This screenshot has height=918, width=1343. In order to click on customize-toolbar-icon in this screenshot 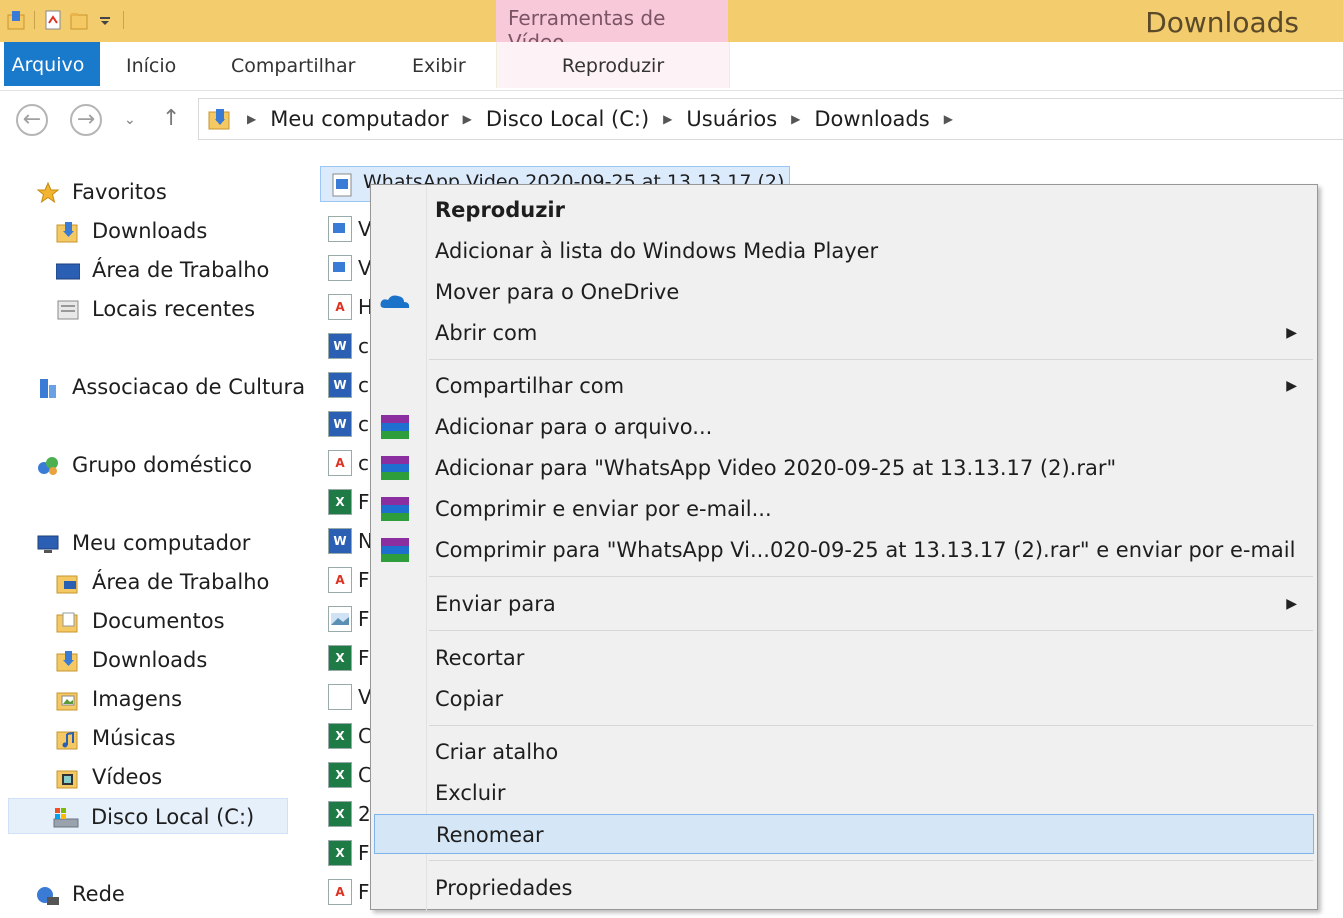, I will do `click(105, 20)`.